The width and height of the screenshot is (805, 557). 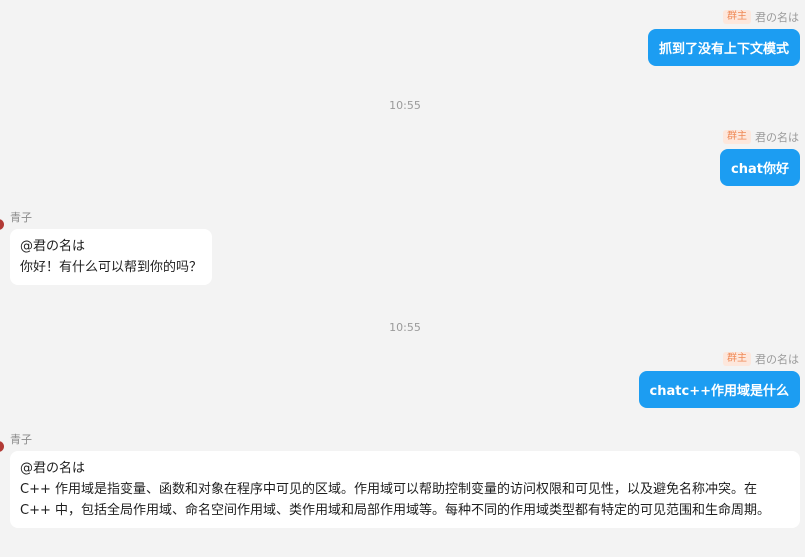 I want to click on outgoing-message-bubble: chat你好, so click(x=760, y=167).